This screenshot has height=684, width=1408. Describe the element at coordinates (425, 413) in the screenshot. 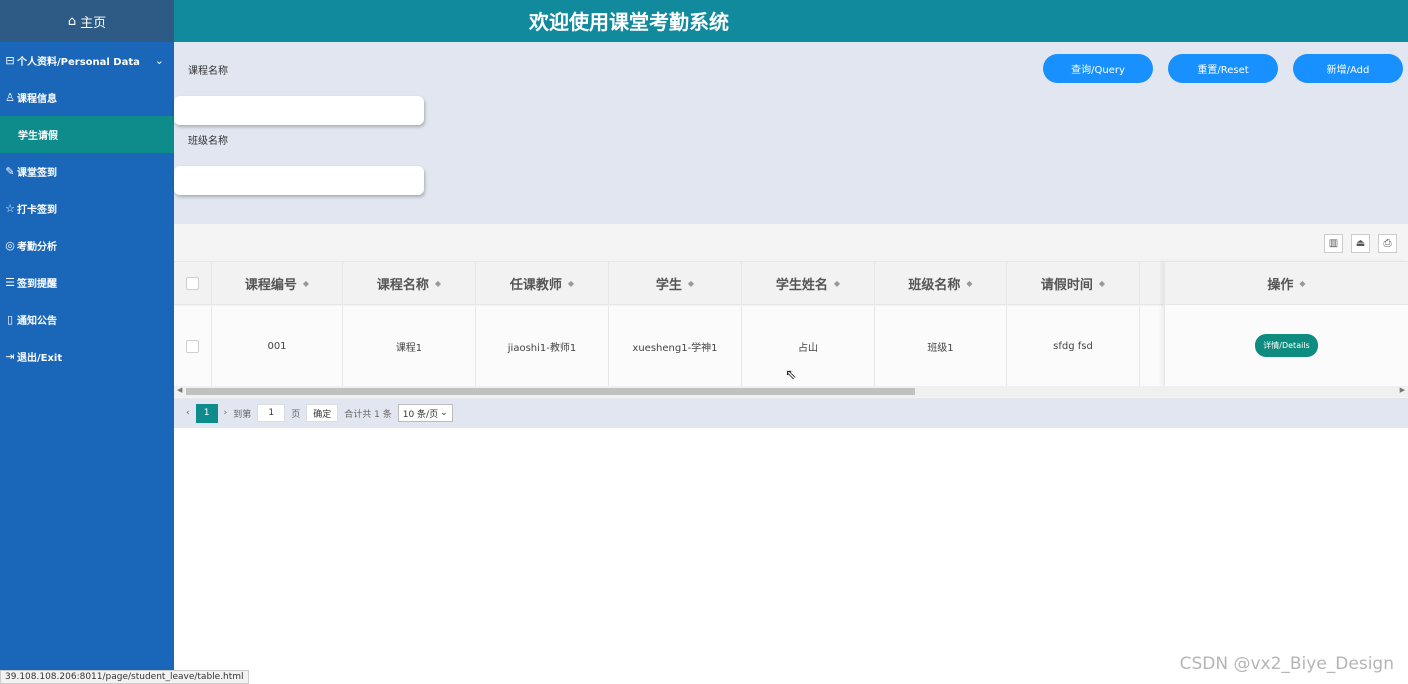

I see `page-size-select: 10 条/页 ⌄` at that location.